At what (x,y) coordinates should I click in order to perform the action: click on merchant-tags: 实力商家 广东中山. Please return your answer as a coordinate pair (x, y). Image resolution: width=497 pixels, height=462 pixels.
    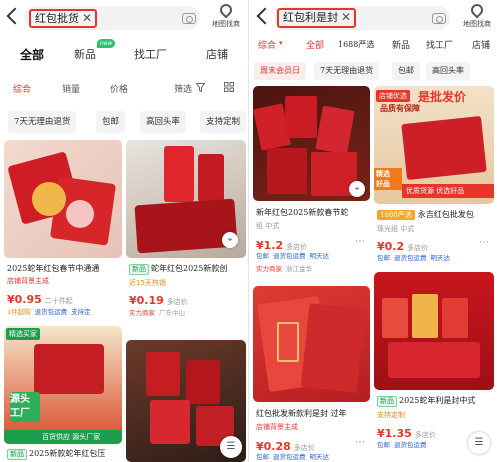
    Looking at the image, I should click on (157, 312).